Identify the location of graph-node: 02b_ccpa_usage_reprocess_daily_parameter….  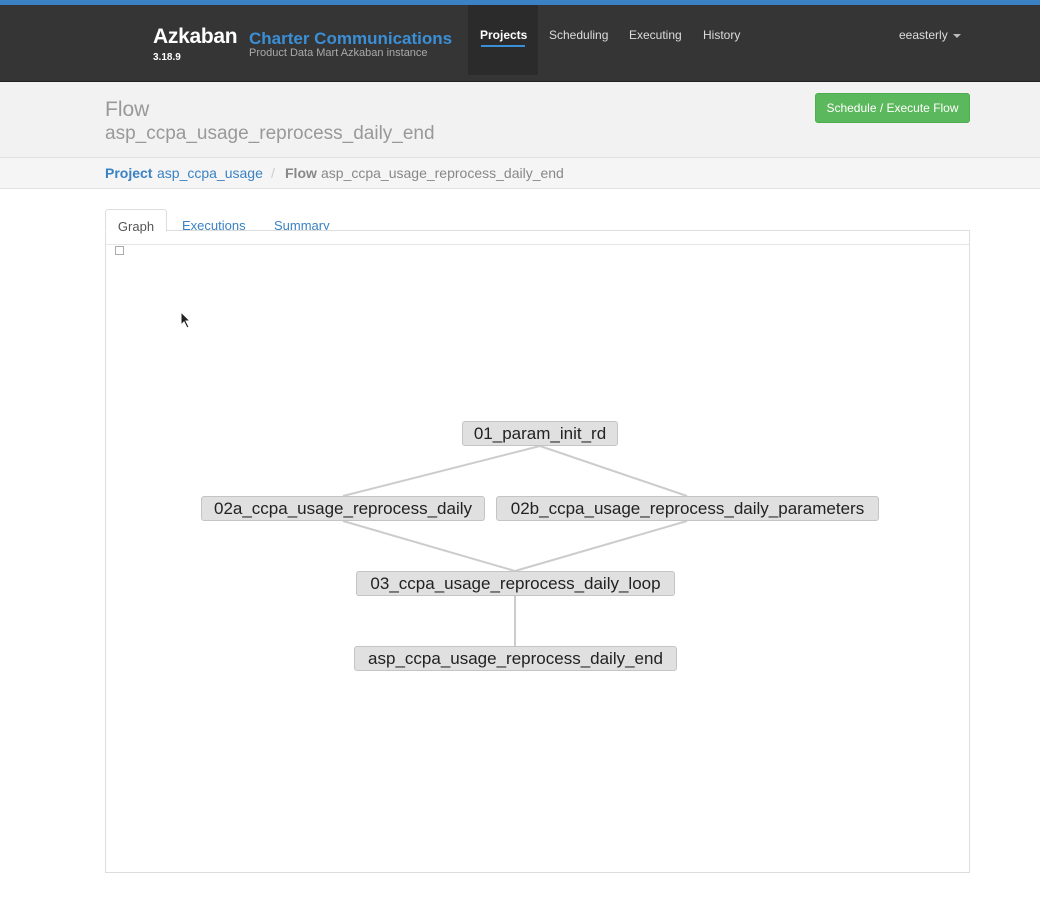
(687, 508).